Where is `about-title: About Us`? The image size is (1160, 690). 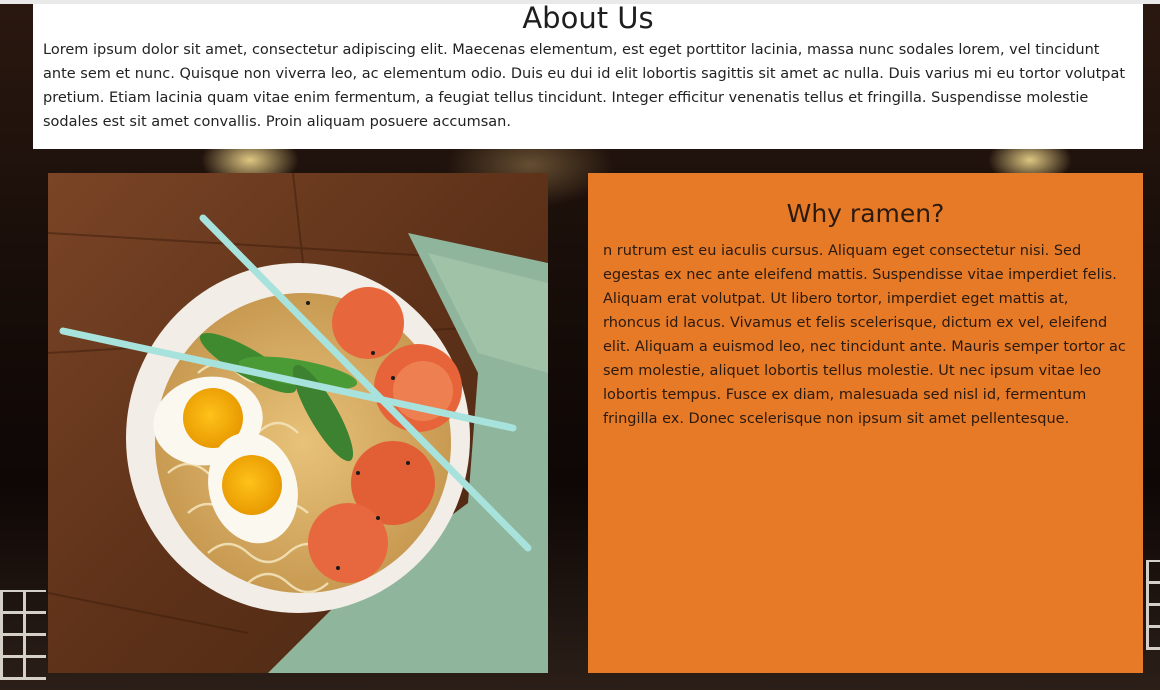 about-title: About Us is located at coordinates (588, 18).